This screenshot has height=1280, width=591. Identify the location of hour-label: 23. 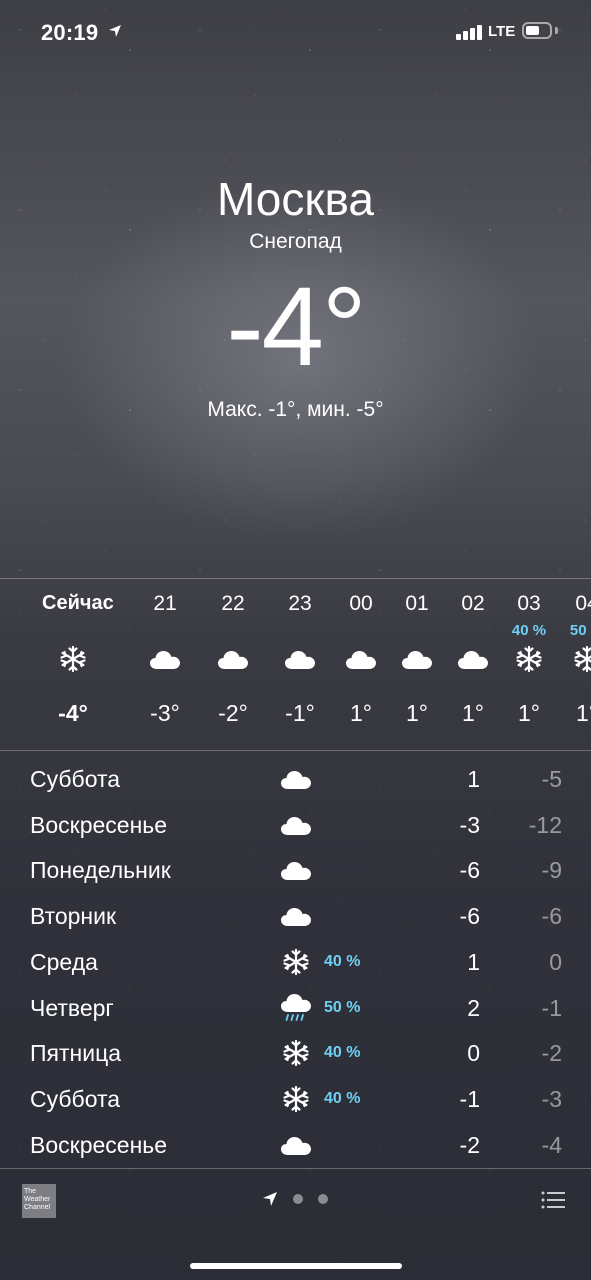
(300, 603).